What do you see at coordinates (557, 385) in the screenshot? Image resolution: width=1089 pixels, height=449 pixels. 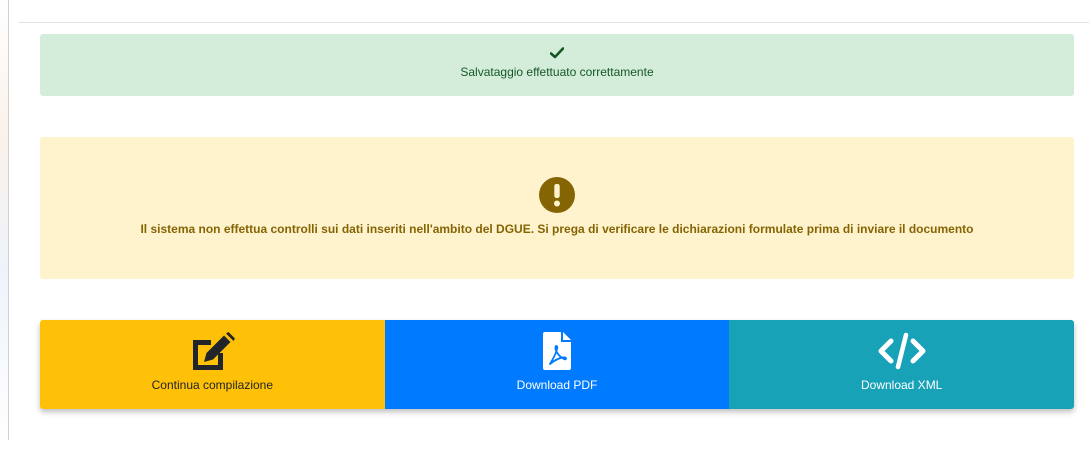 I see `download-pdf-label: Download PDF` at bounding box center [557, 385].